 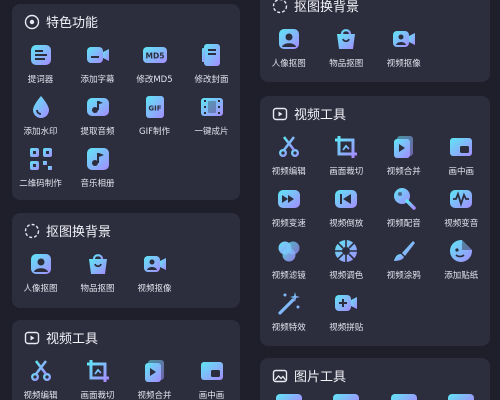 I want to click on tool-grid: 视频编辑 画面裁切 视频合并 画中画, so click(x=126, y=378).